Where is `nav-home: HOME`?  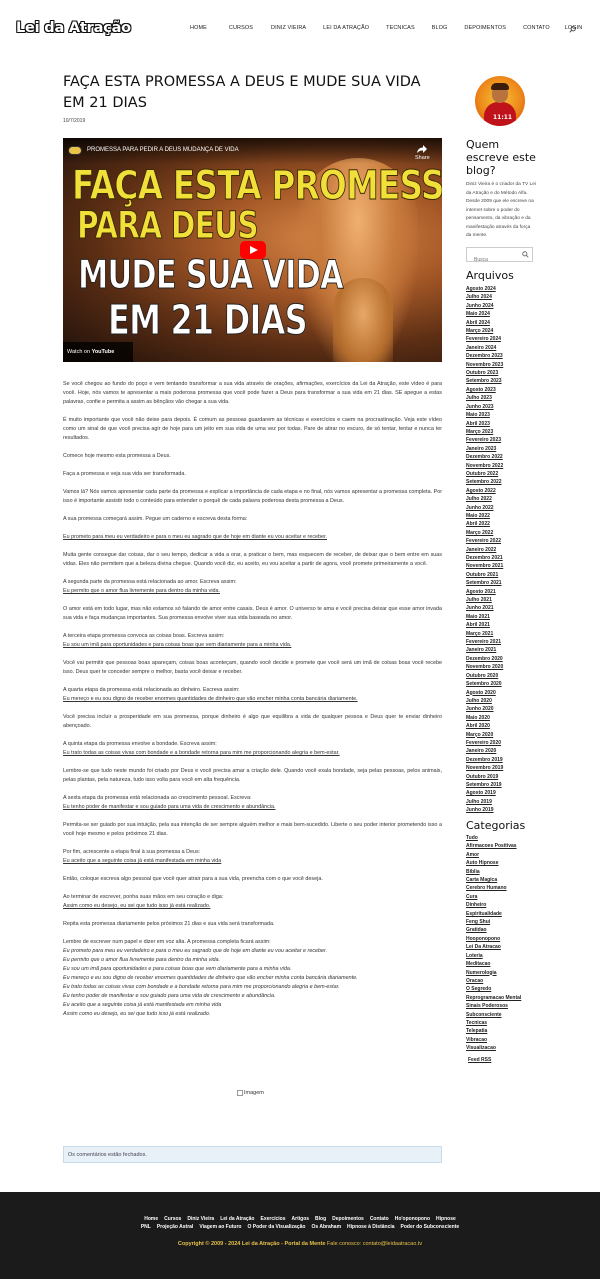 nav-home: HOME is located at coordinates (198, 28).